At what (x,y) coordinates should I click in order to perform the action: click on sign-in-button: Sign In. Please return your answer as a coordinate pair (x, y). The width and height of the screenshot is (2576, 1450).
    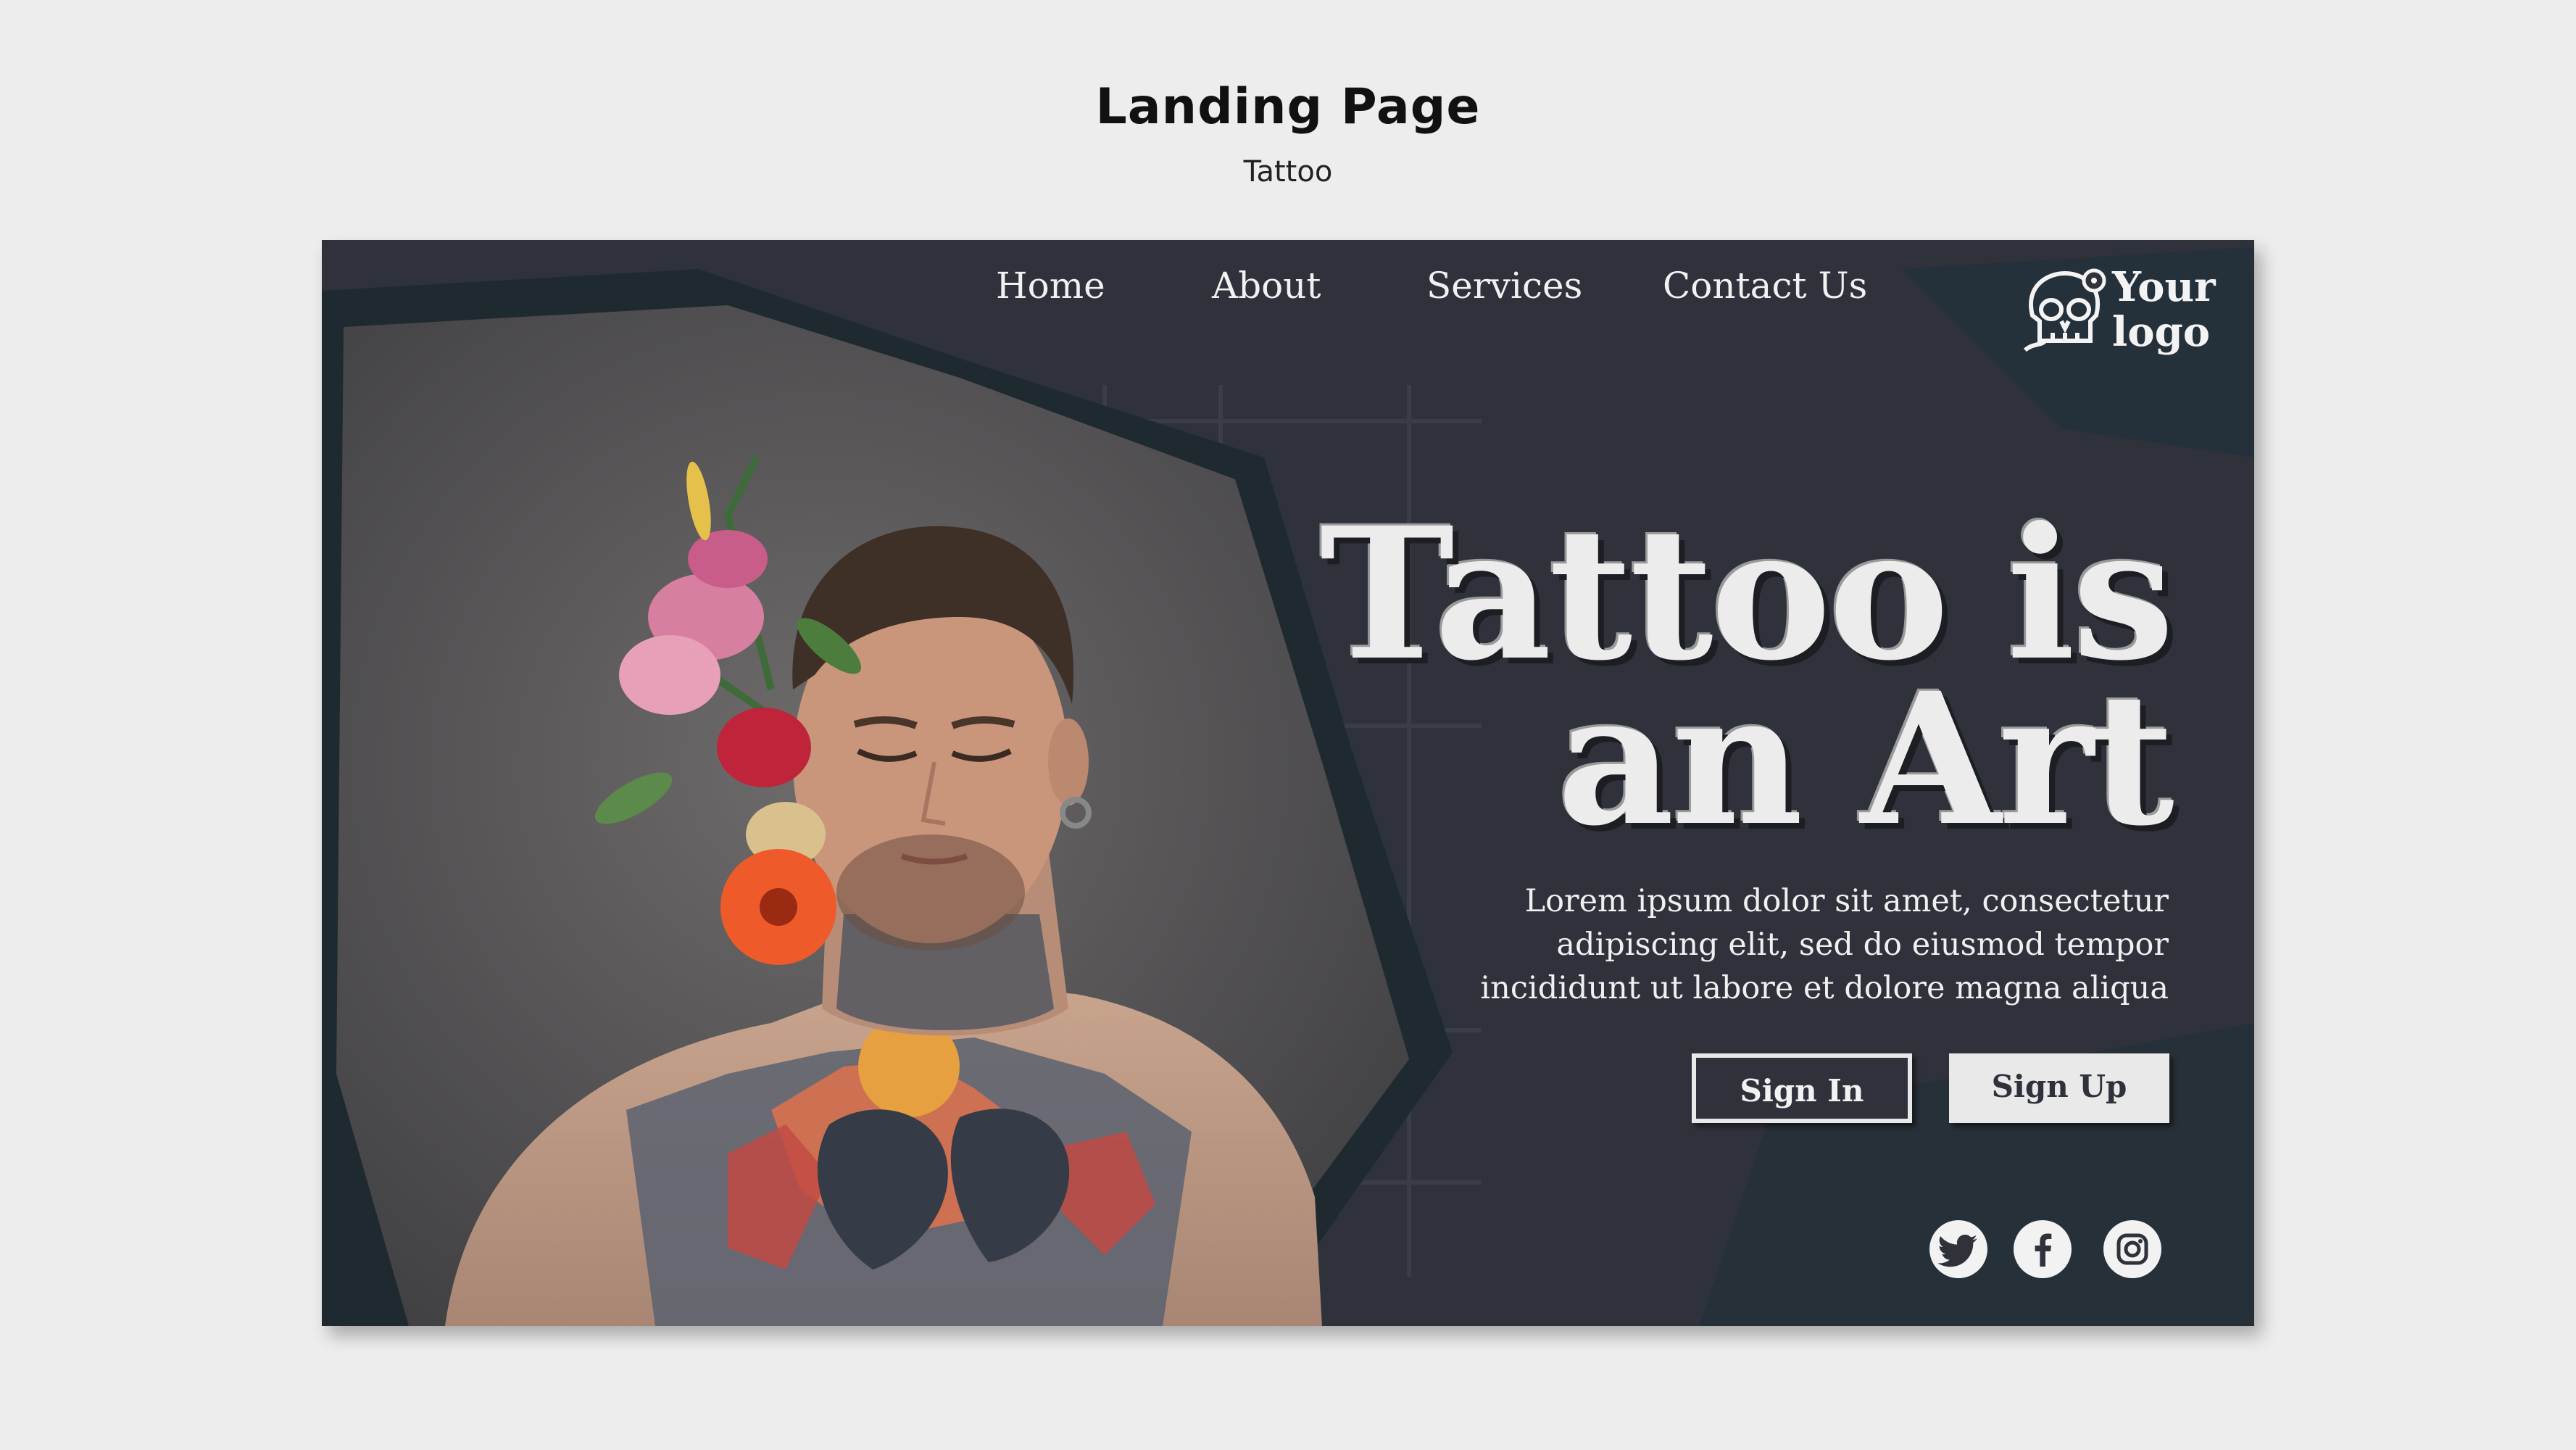
    Looking at the image, I should click on (1802, 1088).